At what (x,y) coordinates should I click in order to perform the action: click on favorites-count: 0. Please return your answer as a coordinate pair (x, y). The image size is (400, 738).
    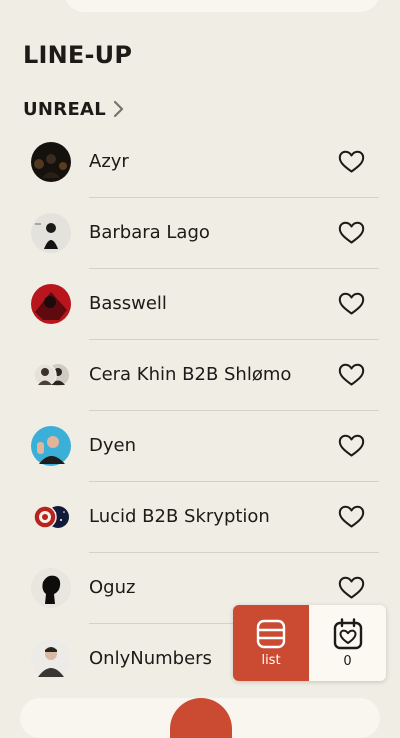
    Looking at the image, I should click on (347, 661).